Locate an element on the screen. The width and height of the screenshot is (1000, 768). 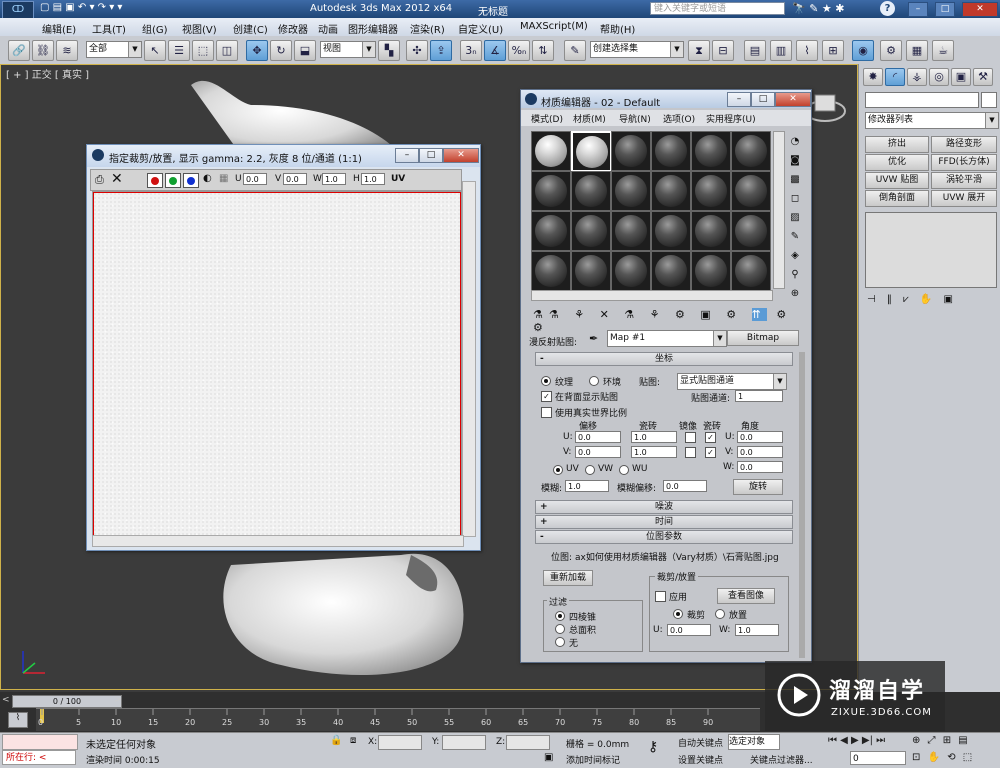
u-tiling-spinner: 1.0 is located at coordinates (654, 437).